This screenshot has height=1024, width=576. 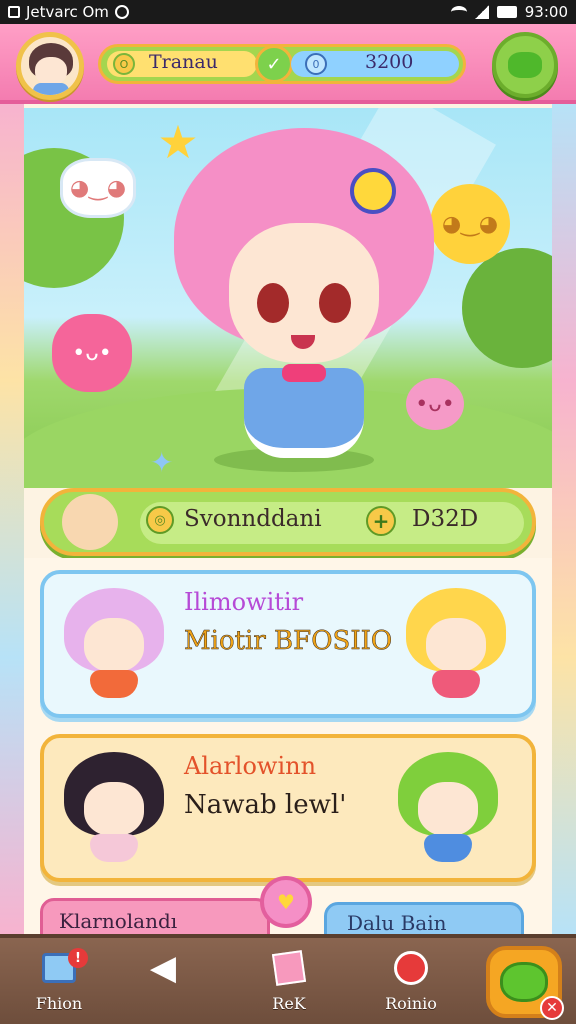 I want to click on add-button: +, so click(x=381, y=521).